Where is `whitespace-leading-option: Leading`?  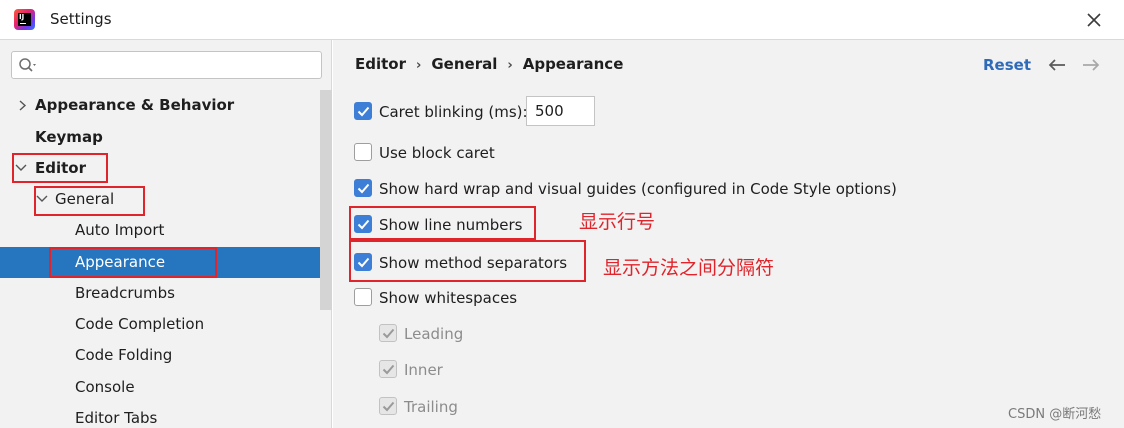
whitespace-leading-option: Leading is located at coordinates (439, 334).